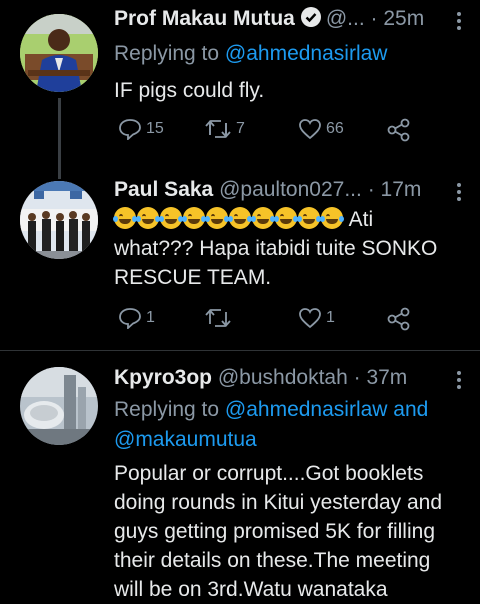 This screenshot has width=480, height=604. I want to click on reply-mention-link: @ahmednasirlaw, so click(306, 53).